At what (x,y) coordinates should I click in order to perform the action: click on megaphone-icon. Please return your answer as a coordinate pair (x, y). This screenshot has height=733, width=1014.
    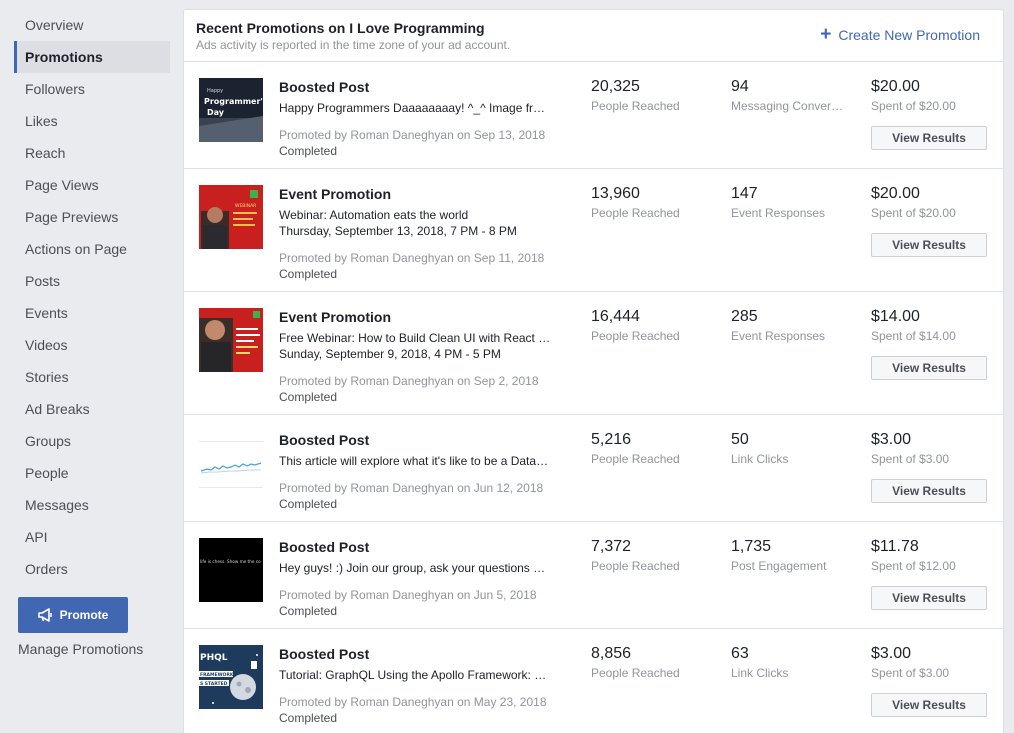
    Looking at the image, I should click on (44, 615).